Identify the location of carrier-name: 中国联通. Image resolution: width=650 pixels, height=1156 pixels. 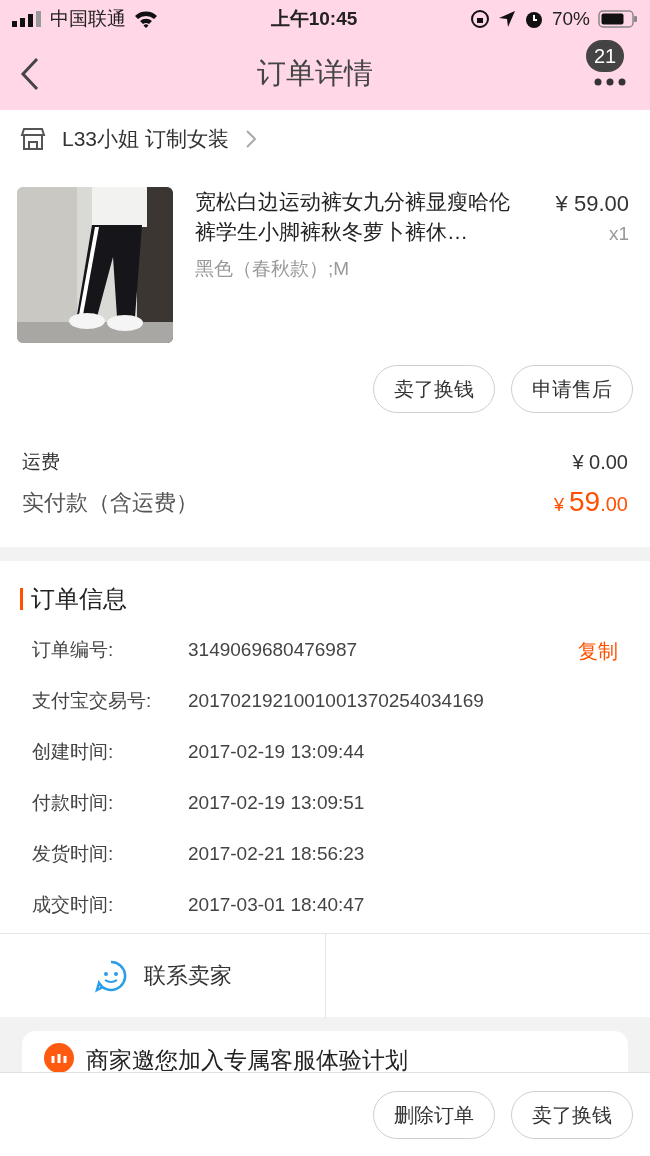
(88, 18).